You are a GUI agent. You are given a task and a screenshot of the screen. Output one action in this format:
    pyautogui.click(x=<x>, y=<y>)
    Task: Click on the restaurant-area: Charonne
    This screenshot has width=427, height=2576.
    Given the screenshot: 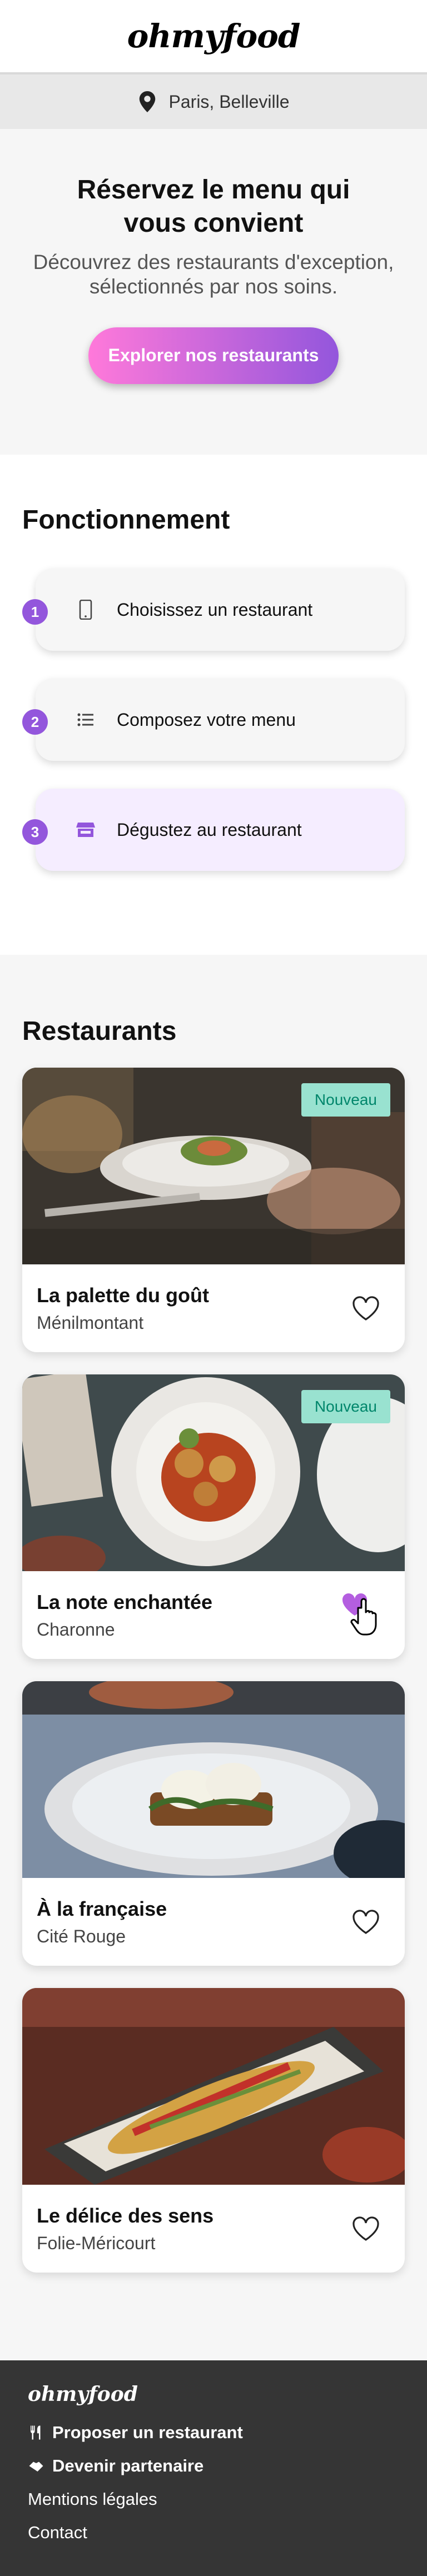 What is the action you would take?
    pyautogui.click(x=76, y=1629)
    